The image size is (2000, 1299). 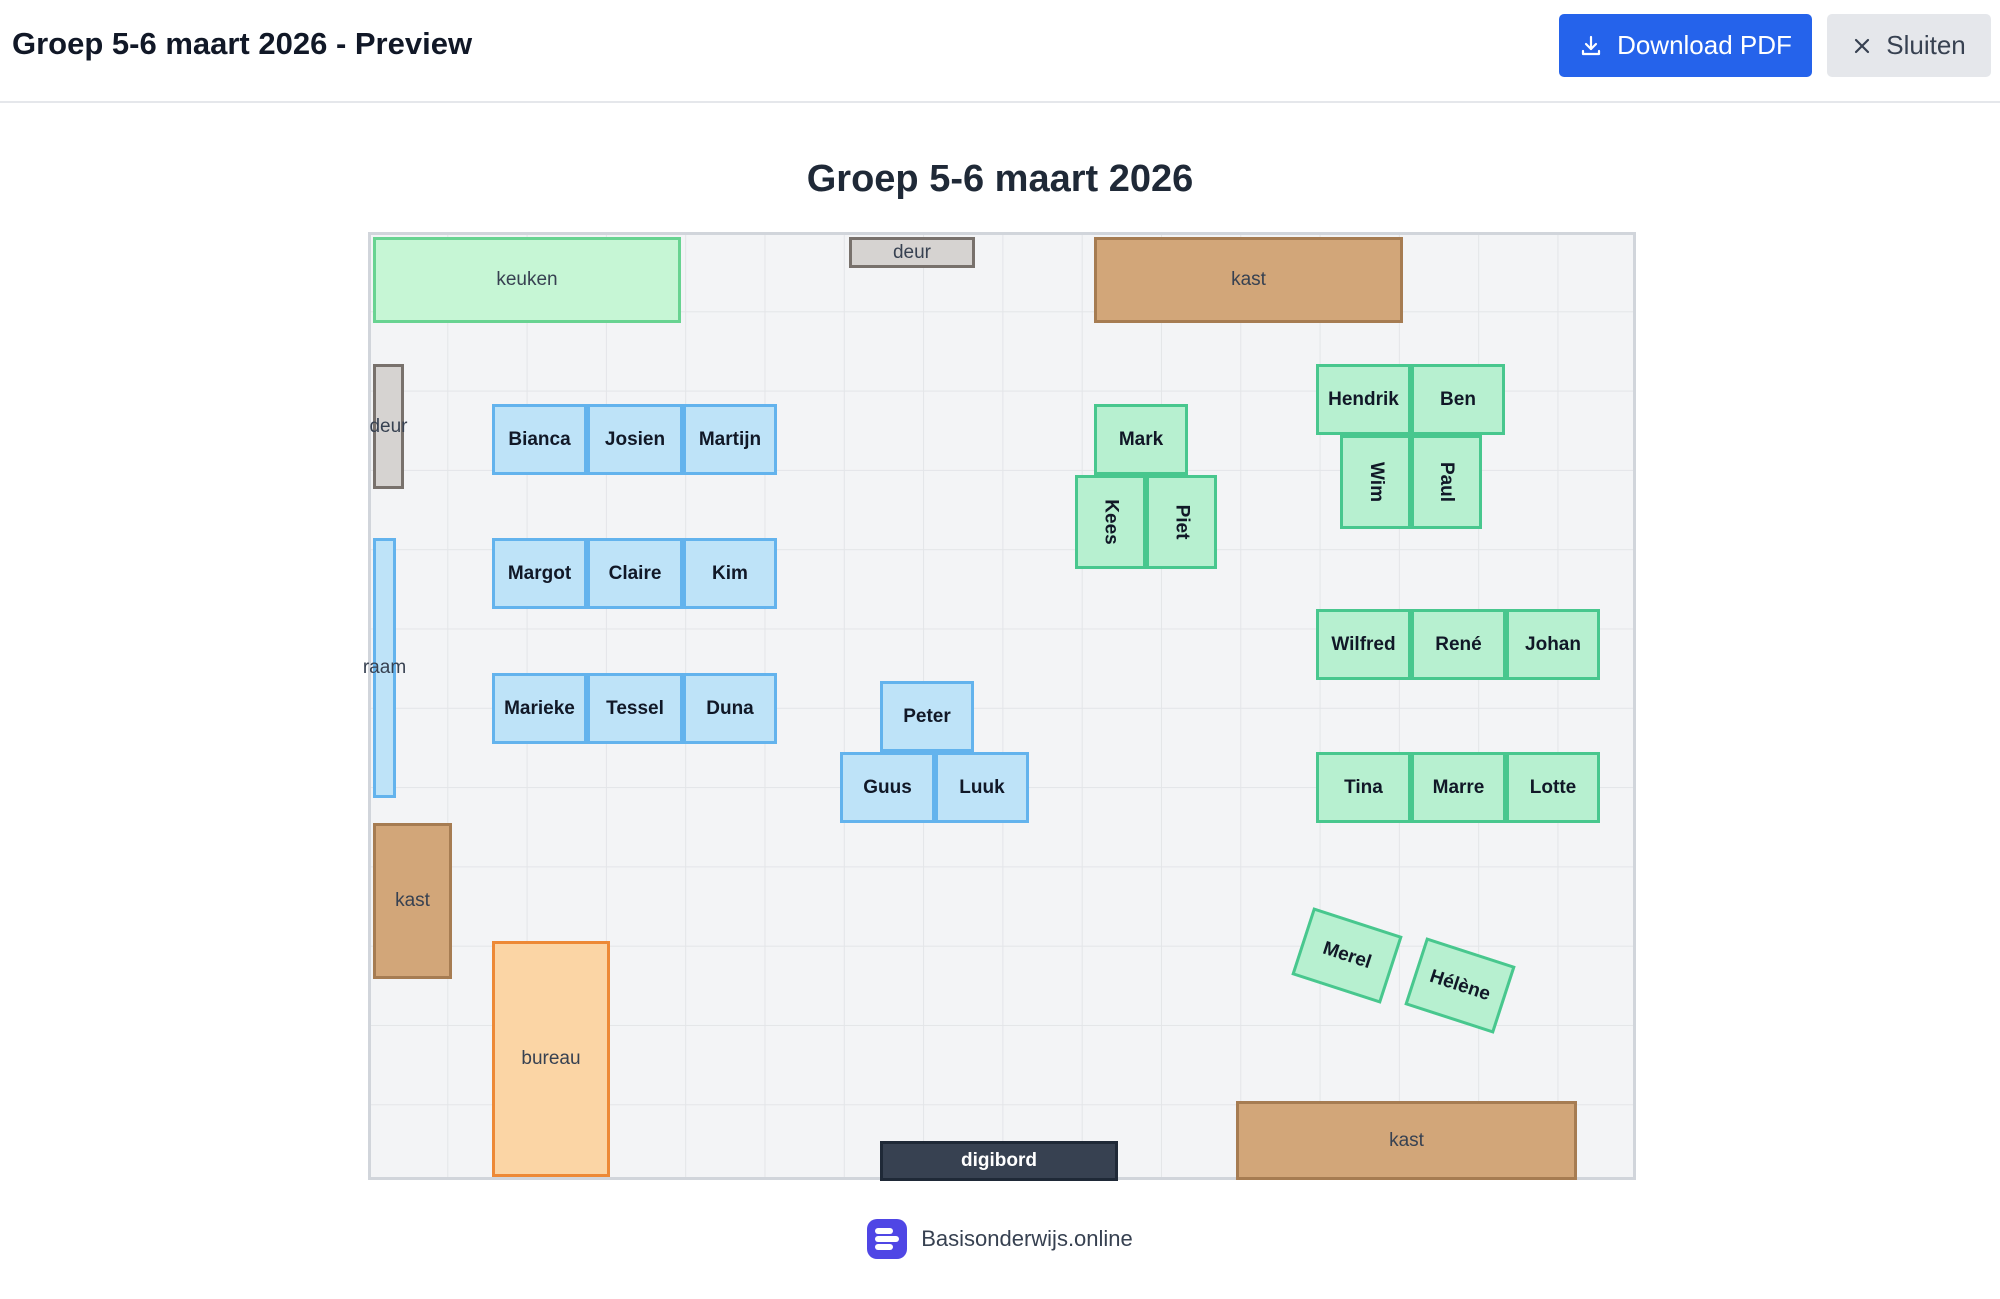 I want to click on cabinet-left-label: kast, so click(x=412, y=900).